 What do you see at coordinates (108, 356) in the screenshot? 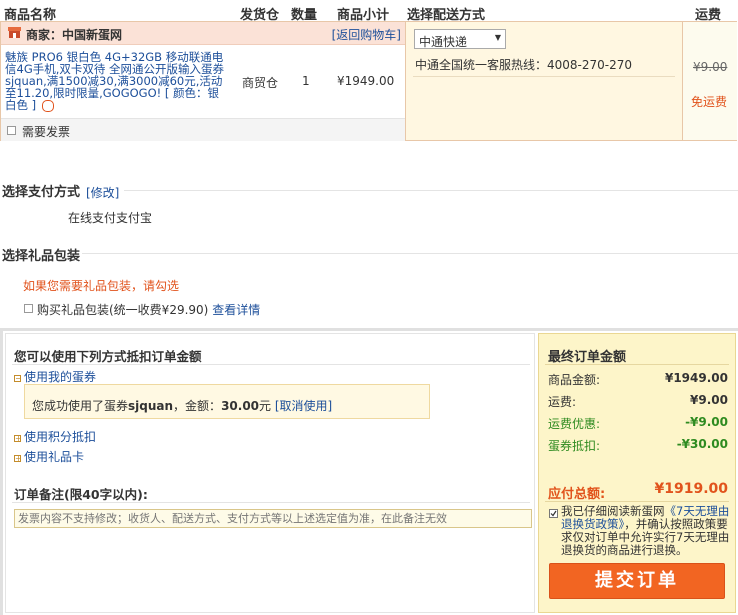
I see `deduction-title: 您可以使用下列方式抵扣订单金额` at bounding box center [108, 356].